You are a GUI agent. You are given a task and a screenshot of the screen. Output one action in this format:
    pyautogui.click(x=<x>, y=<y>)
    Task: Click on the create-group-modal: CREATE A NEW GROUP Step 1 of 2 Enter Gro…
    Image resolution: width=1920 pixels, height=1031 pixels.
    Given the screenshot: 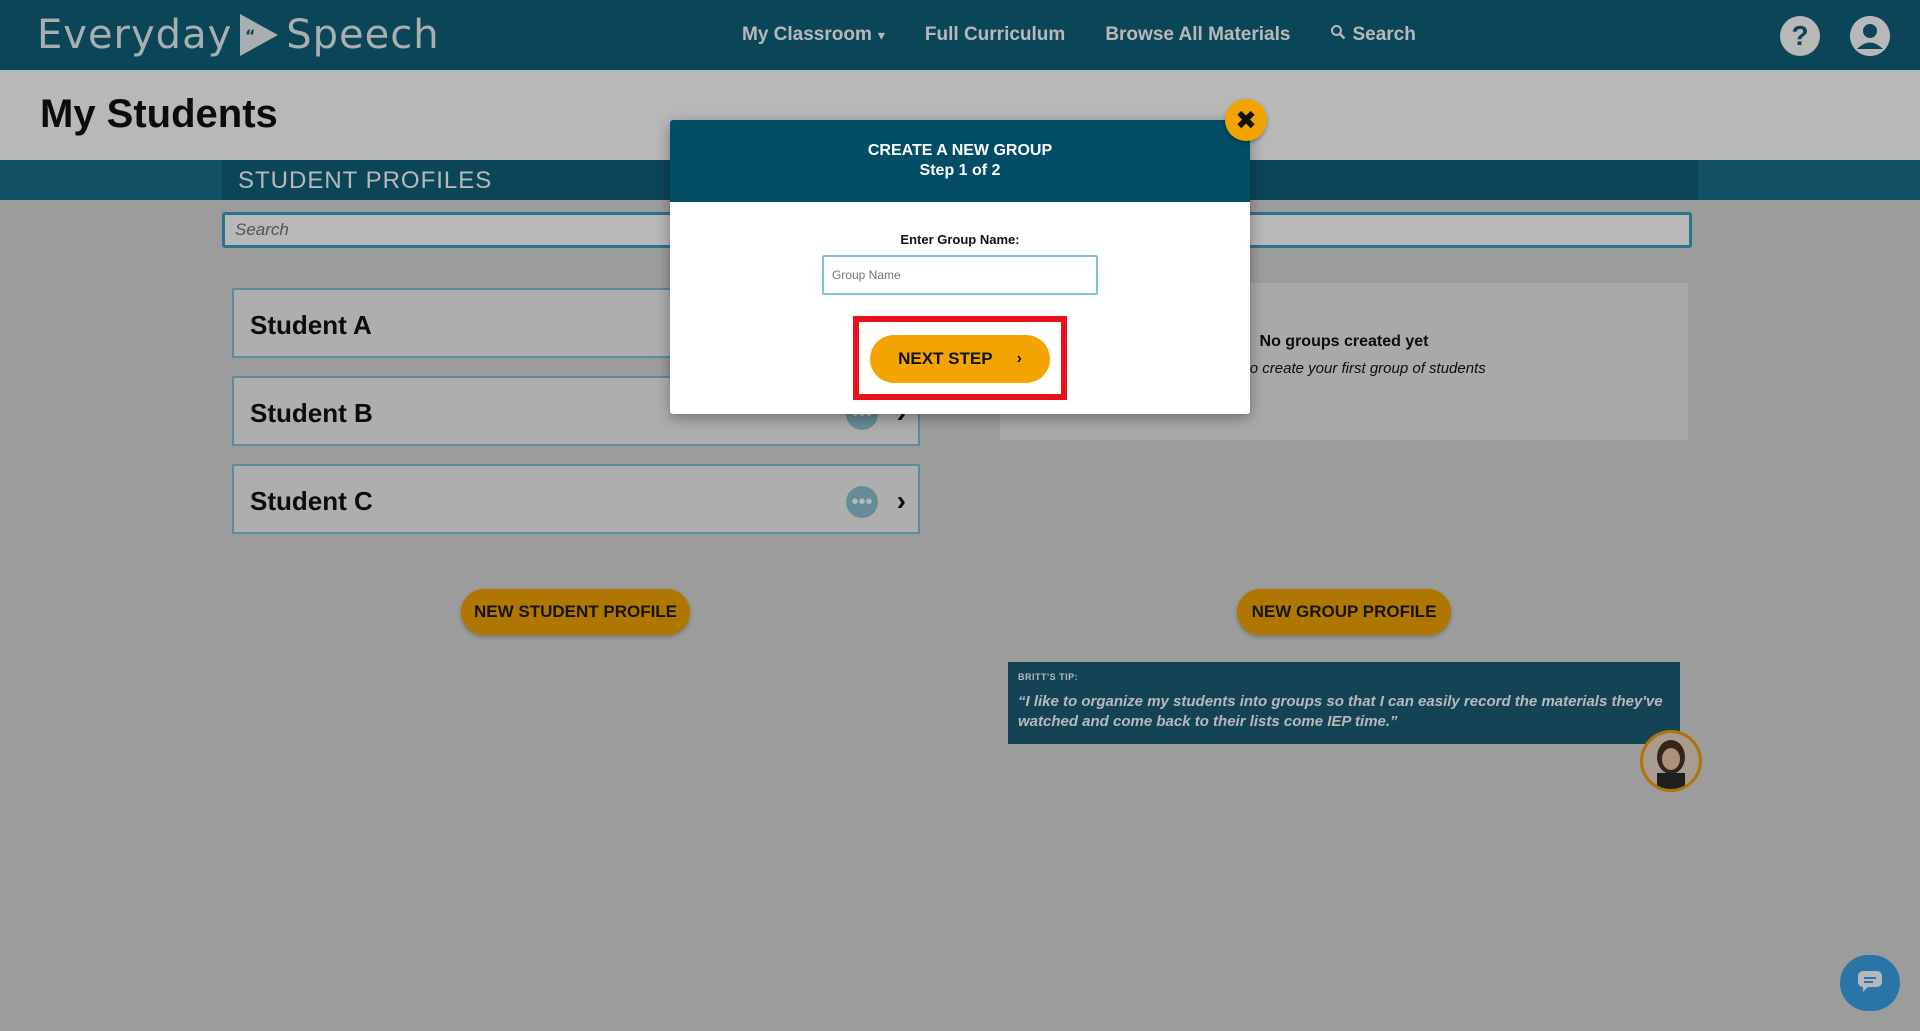 What is the action you would take?
    pyautogui.click(x=960, y=267)
    